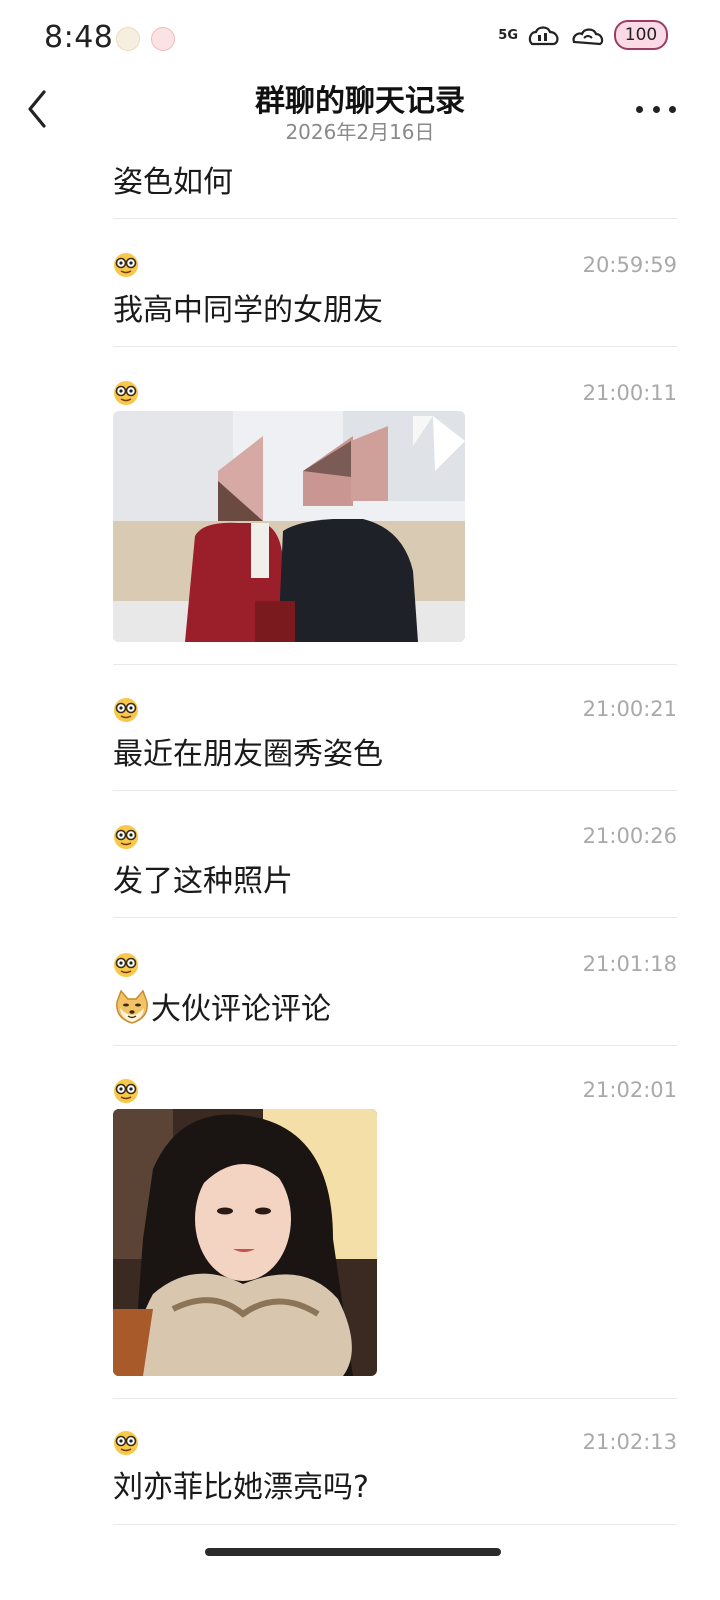  What do you see at coordinates (248, 754) in the screenshot?
I see `message-text: 最近在朋友圈秀姿色` at bounding box center [248, 754].